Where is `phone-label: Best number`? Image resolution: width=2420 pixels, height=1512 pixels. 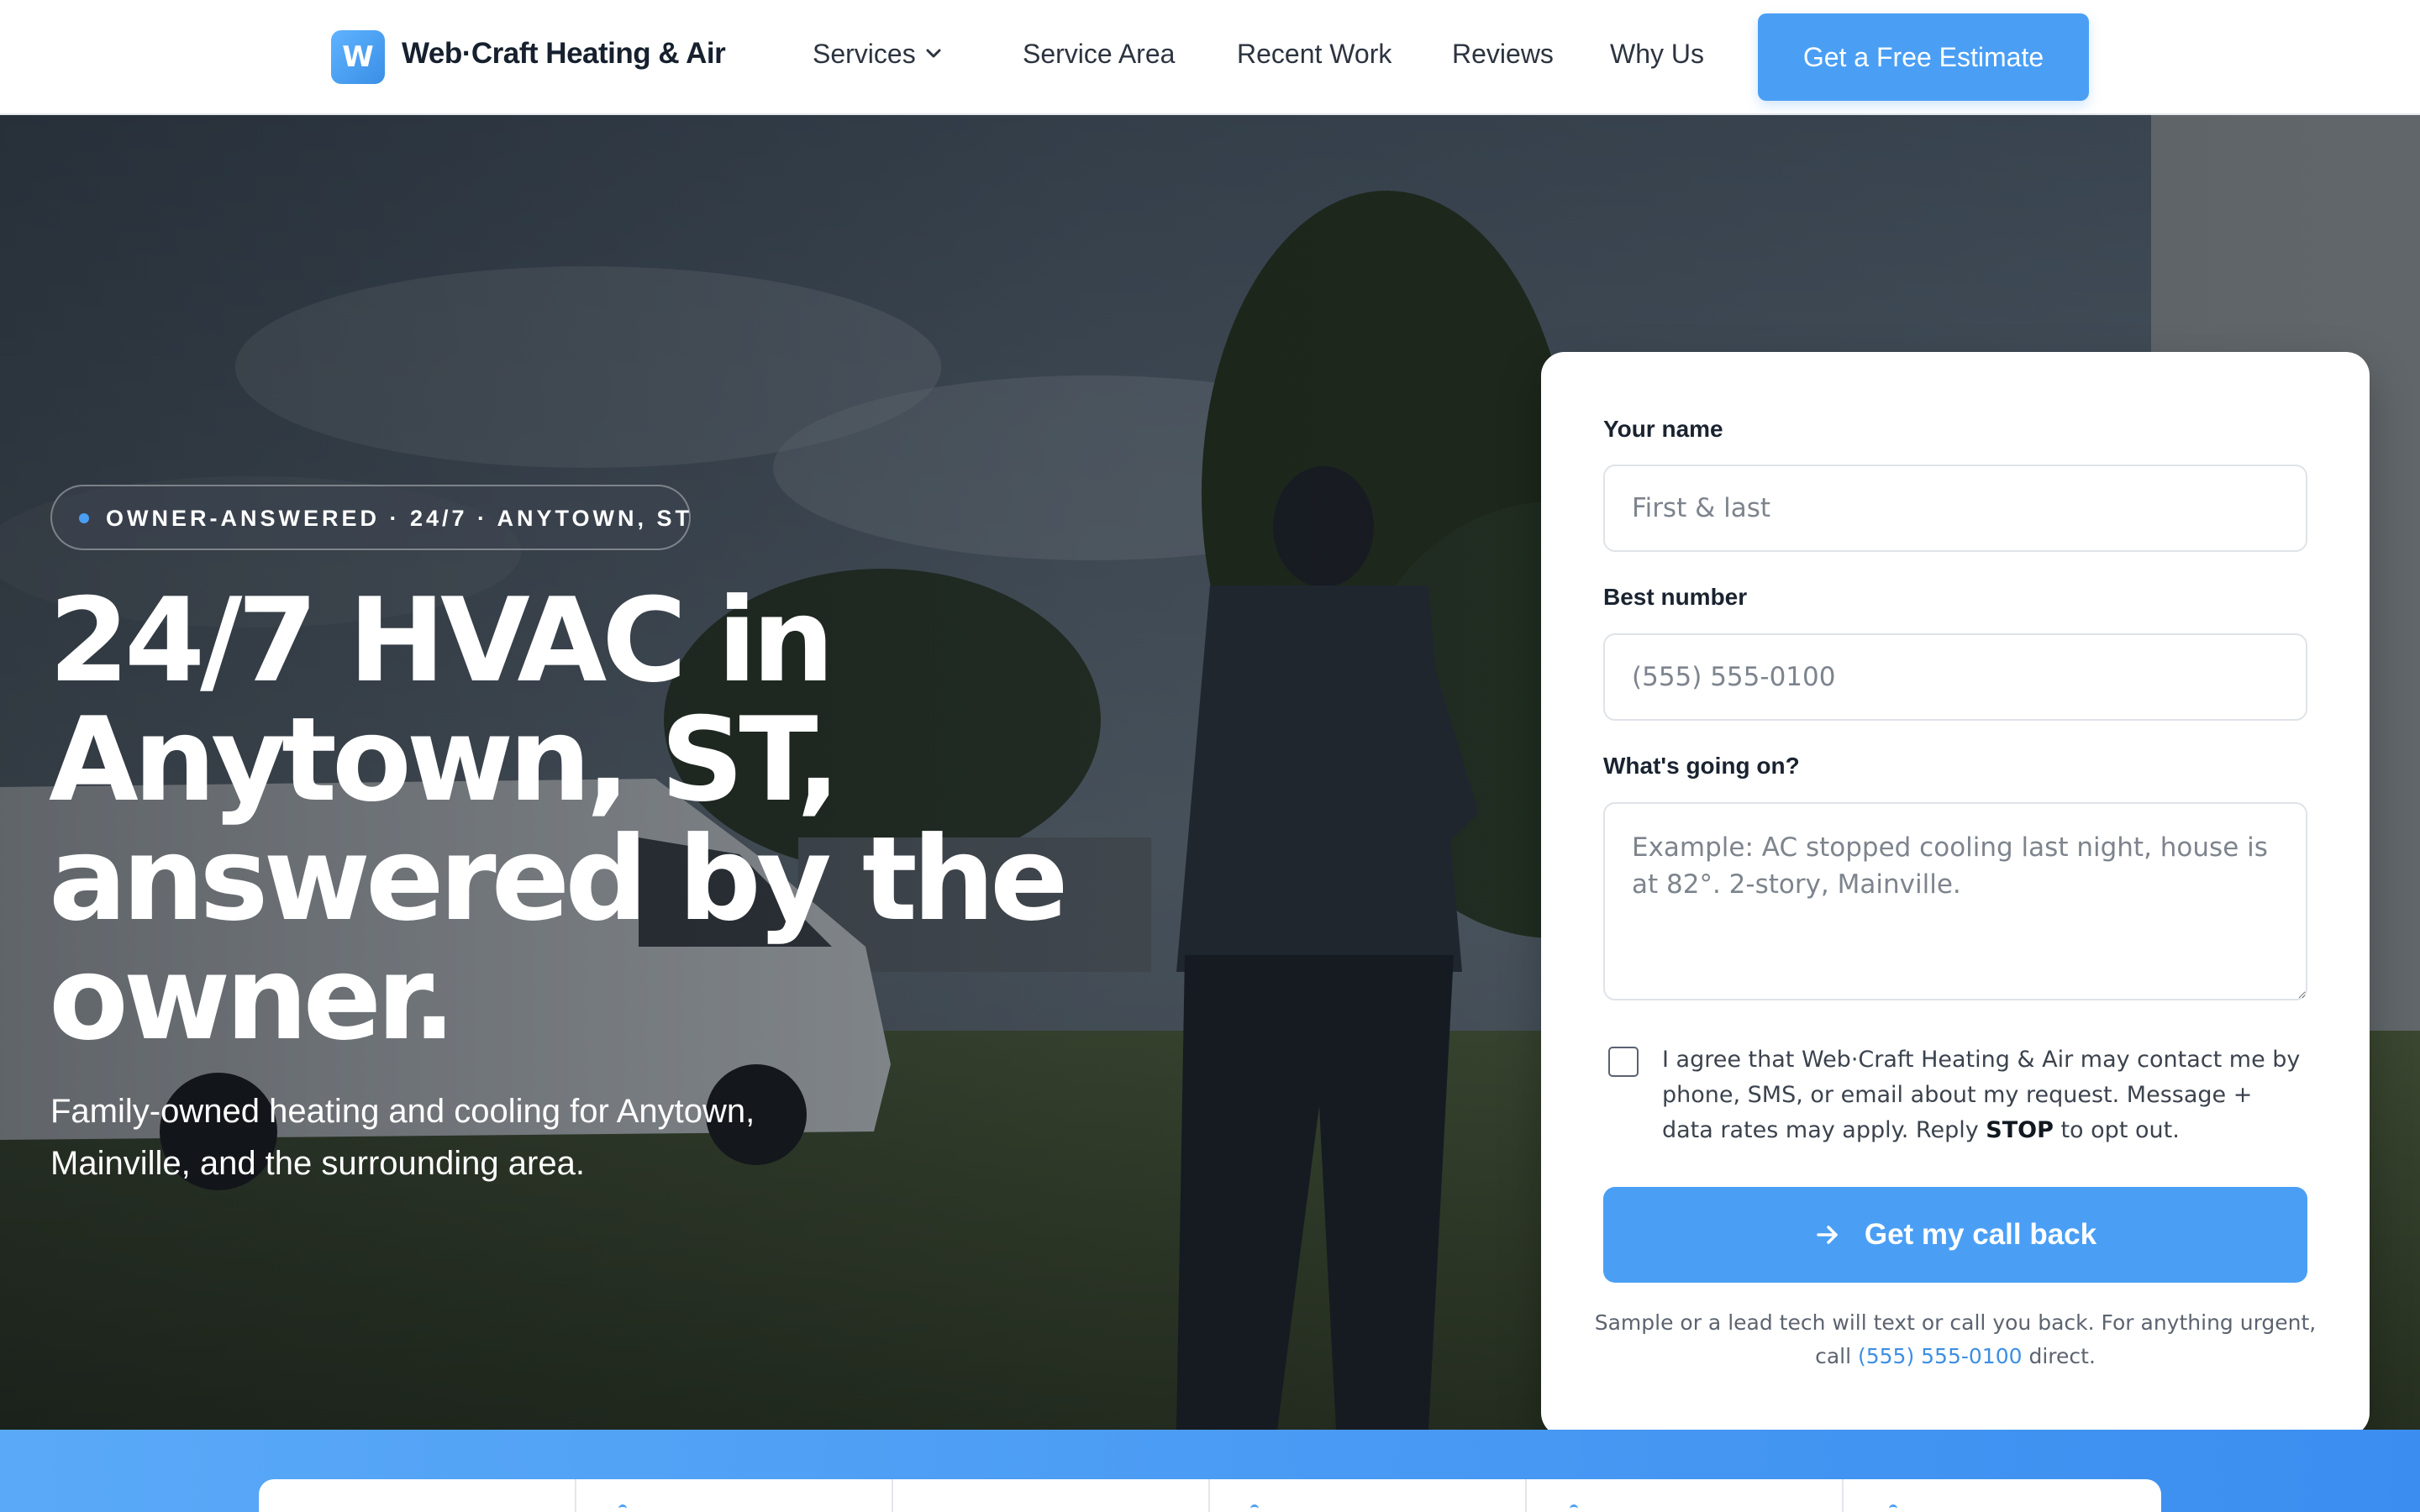
phone-label: Best number is located at coordinates (1676, 597).